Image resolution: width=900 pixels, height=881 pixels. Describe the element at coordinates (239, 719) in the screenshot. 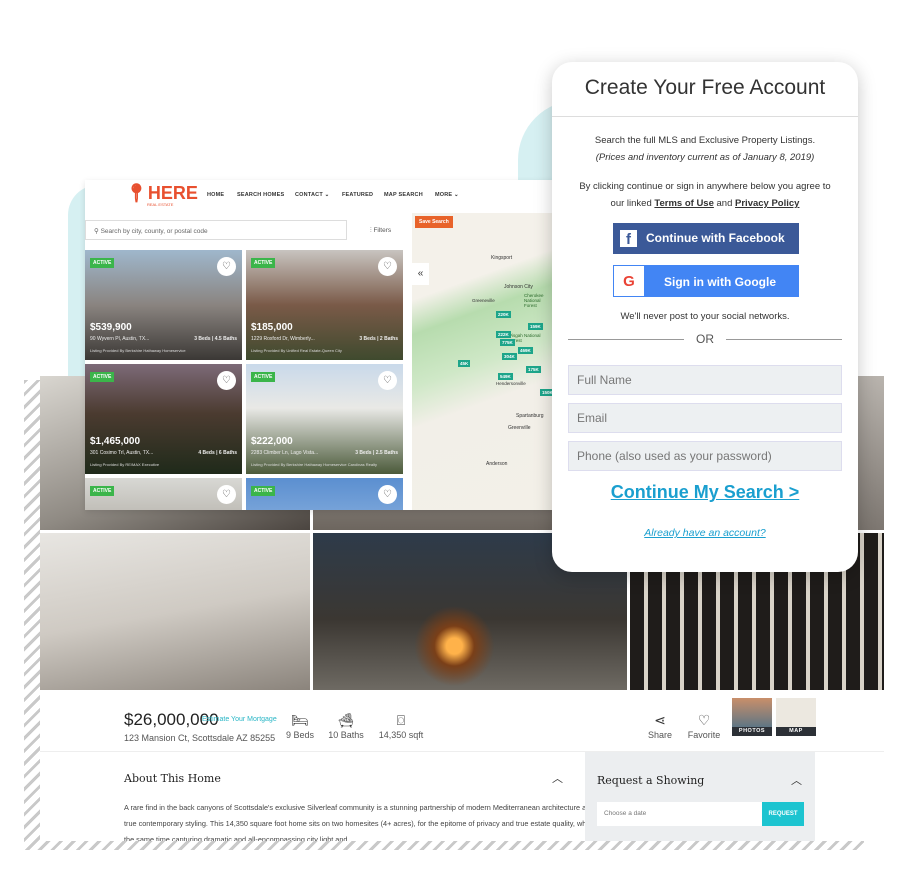

I see `mortgage-link: Estimate Your Mortgage` at that location.